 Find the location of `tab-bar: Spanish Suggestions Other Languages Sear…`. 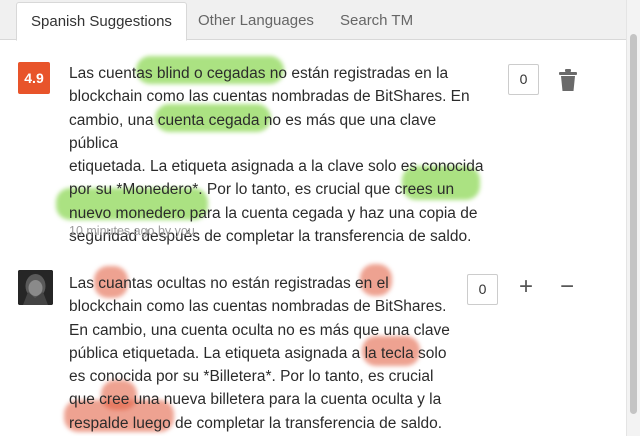

tab-bar: Spanish Suggestions Other Languages Sear… is located at coordinates (313, 20).